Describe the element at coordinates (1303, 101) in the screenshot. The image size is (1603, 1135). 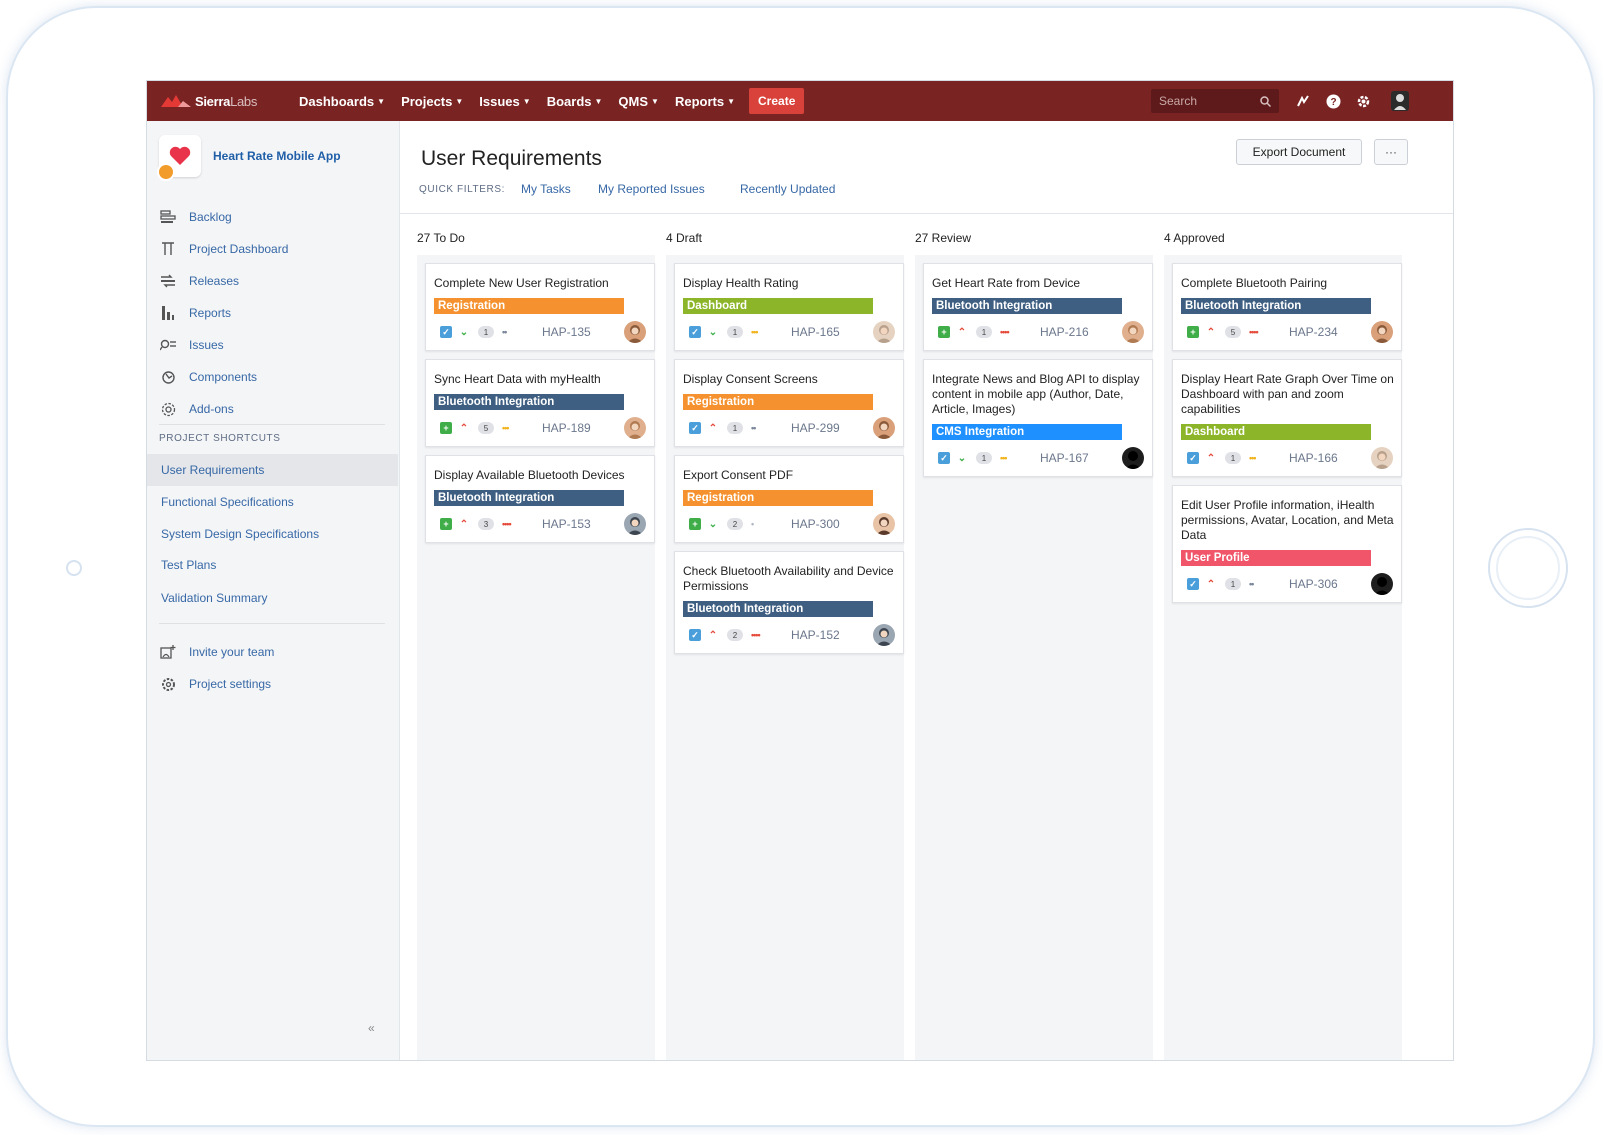
I see `notifications-icon` at that location.